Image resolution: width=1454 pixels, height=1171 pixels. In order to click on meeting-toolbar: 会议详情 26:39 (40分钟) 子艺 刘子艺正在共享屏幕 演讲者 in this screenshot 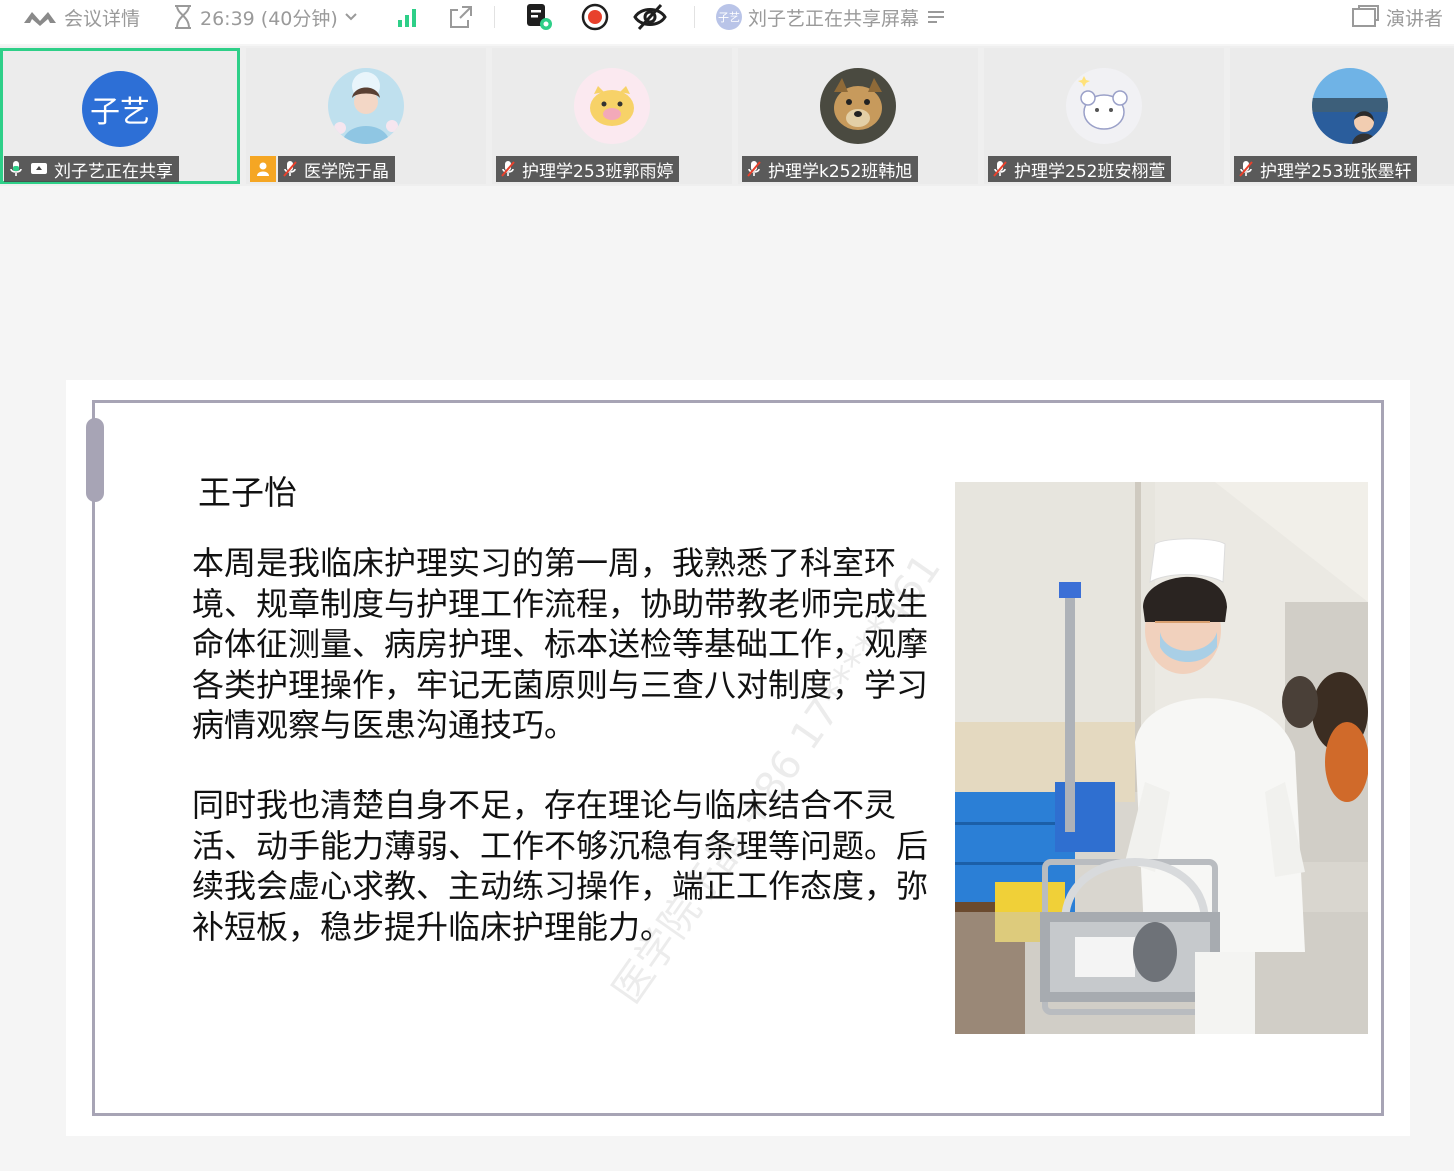, I will do `click(727, 22)`.